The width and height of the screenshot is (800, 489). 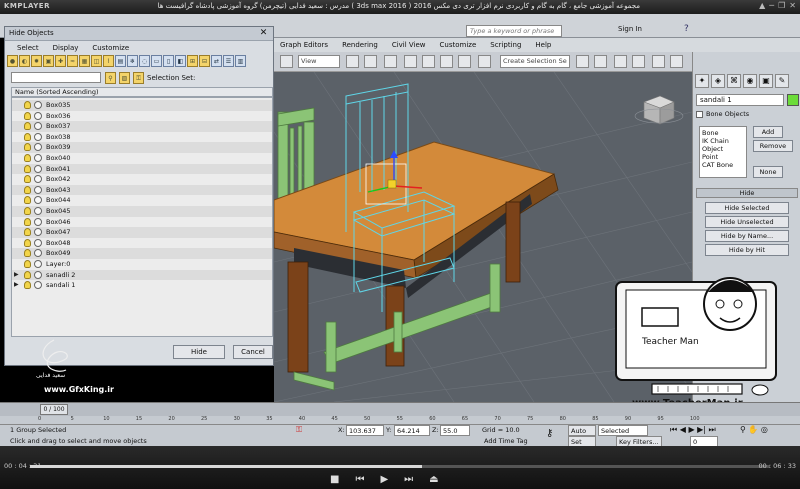 What do you see at coordinates (286, 61) in the screenshot?
I see `rotate-icon` at bounding box center [286, 61].